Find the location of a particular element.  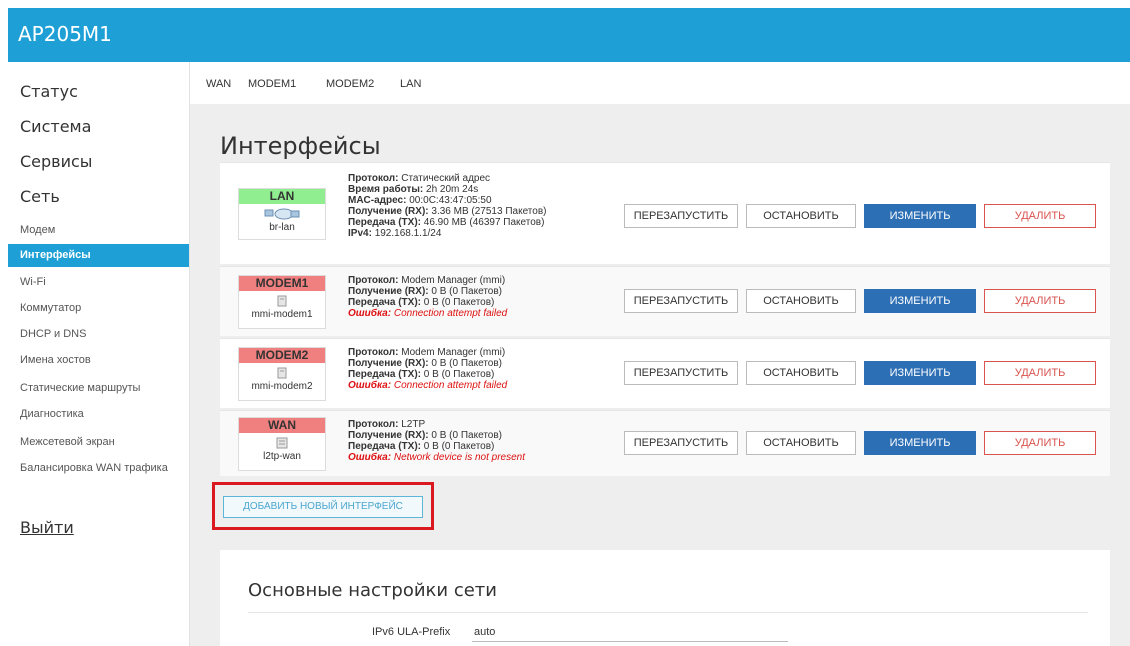

interface-device: l2tp-wan is located at coordinates (282, 456).